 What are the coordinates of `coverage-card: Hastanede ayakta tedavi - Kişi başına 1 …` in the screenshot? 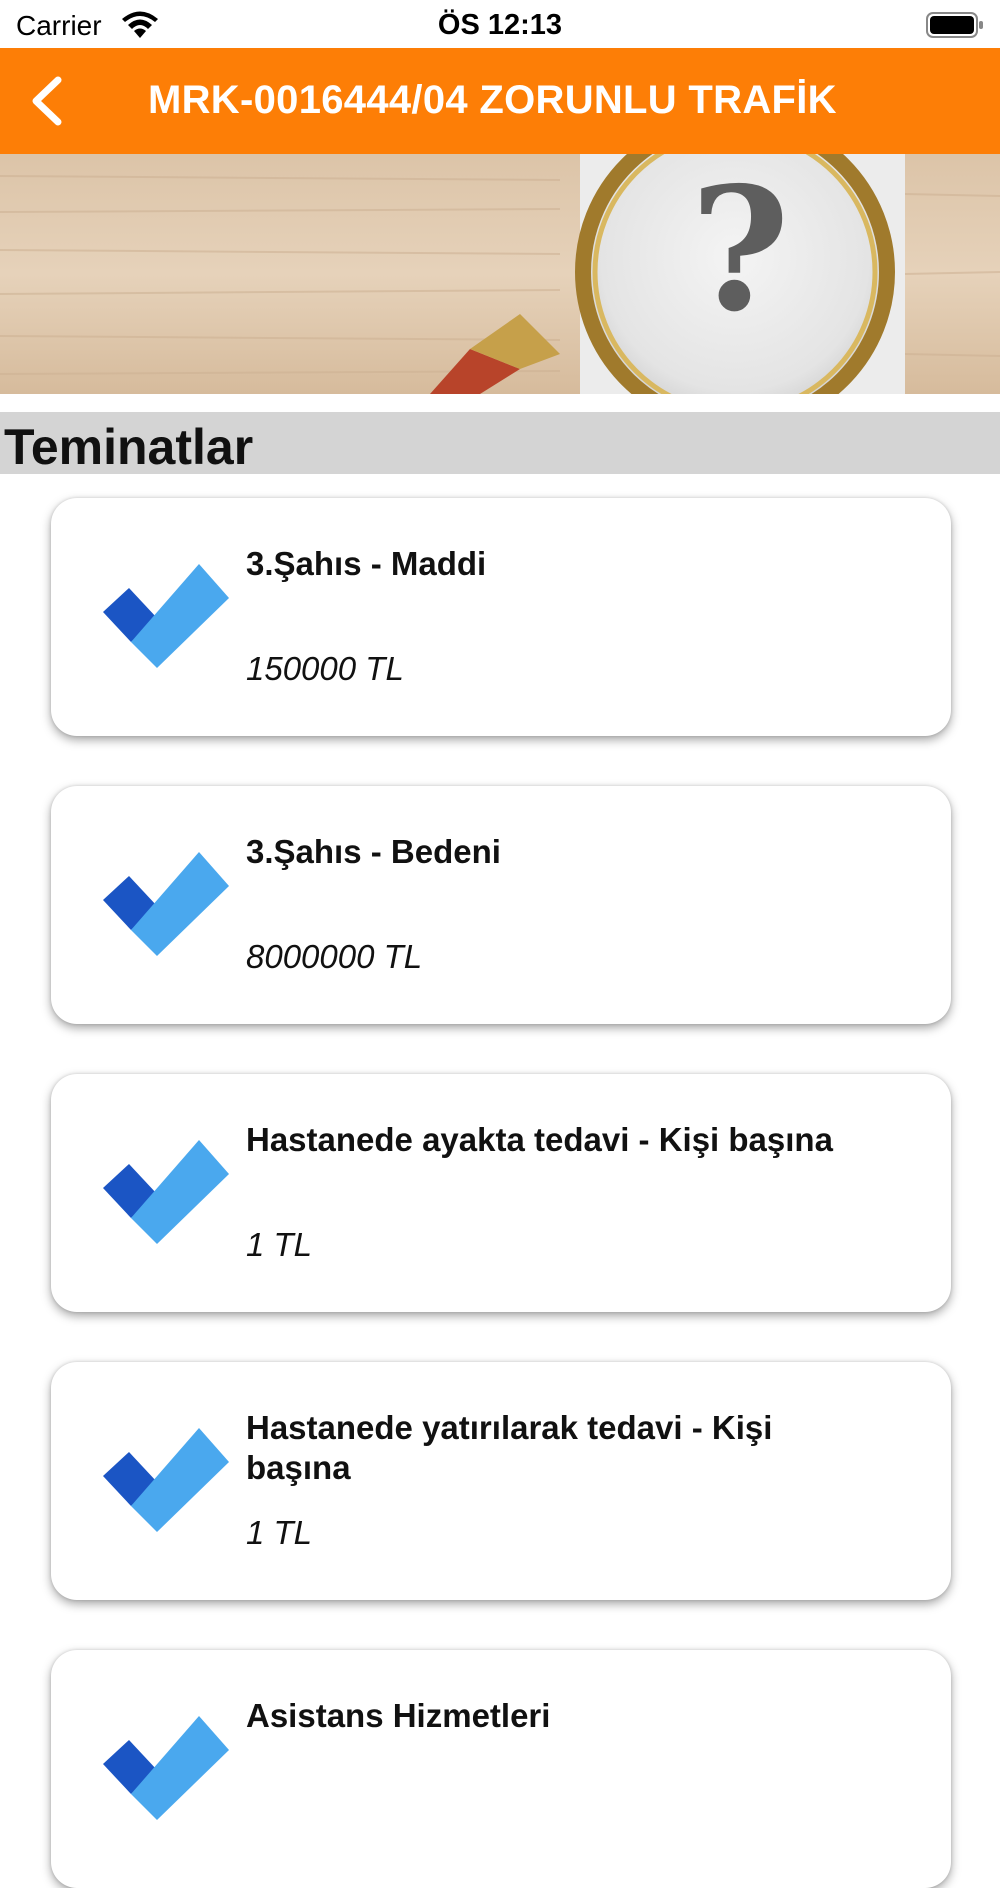 It's located at (501, 1193).